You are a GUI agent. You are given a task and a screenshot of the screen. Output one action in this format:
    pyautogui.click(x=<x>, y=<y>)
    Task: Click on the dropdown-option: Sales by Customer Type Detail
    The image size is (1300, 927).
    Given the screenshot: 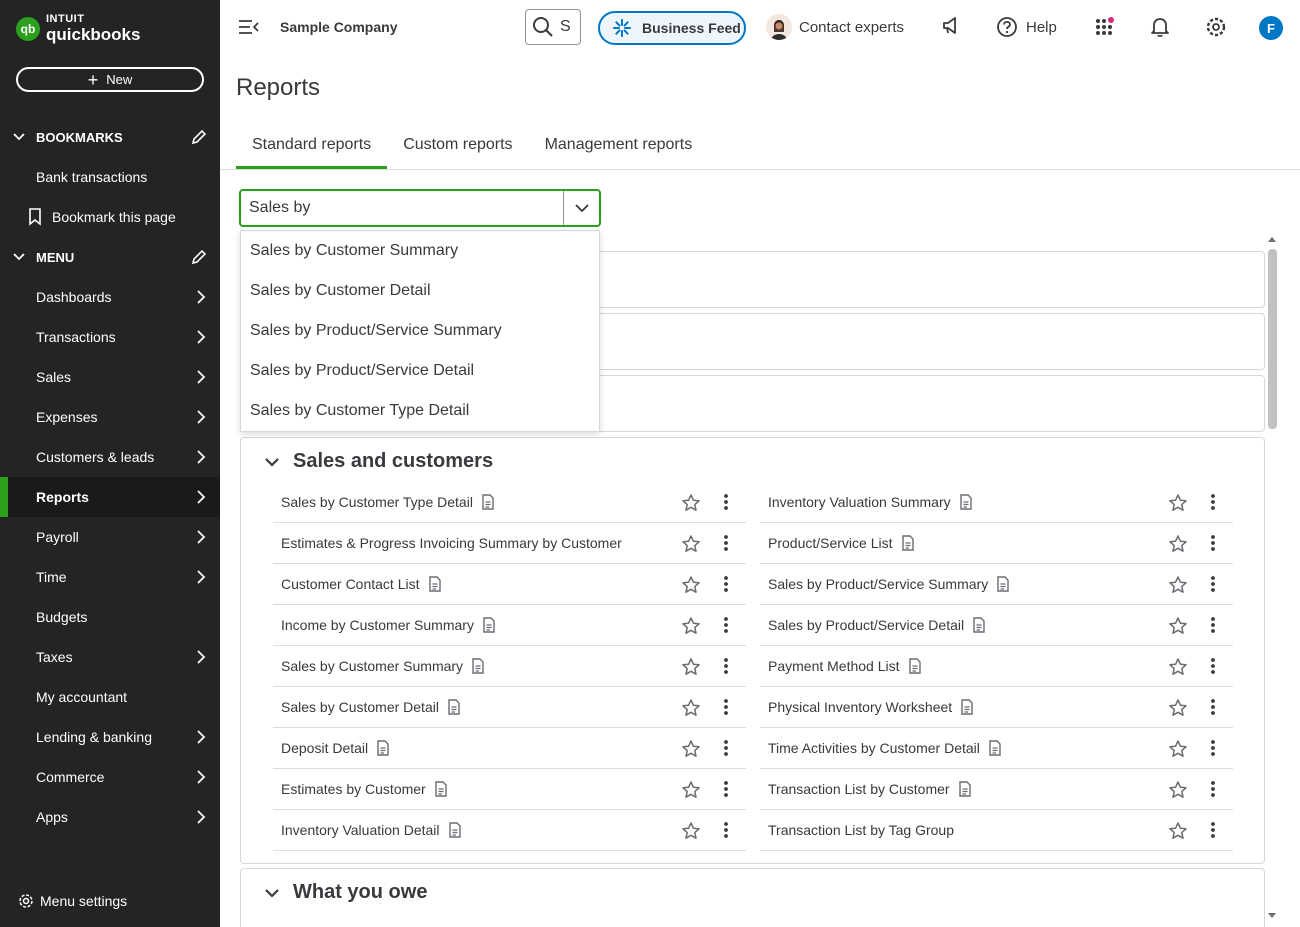 What is the action you would take?
    pyautogui.click(x=420, y=411)
    